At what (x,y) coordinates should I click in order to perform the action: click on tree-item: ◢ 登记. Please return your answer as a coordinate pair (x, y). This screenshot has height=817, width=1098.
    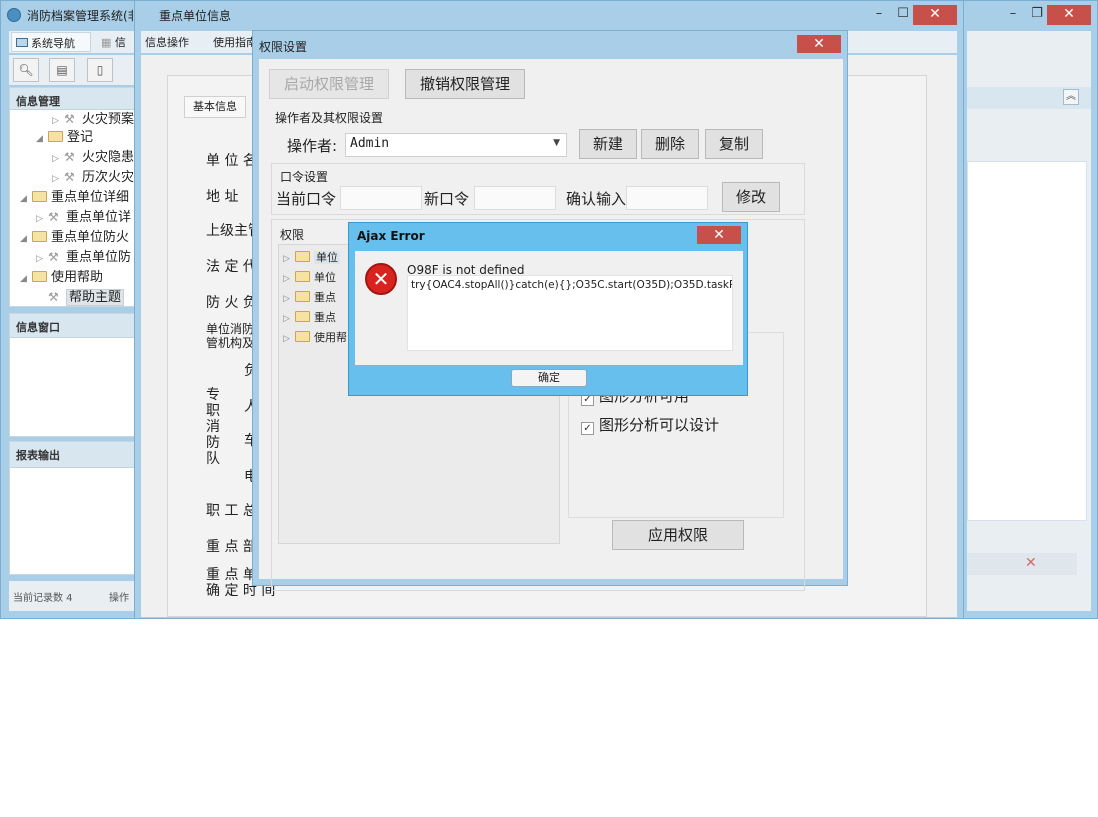
    Looking at the image, I should click on (64, 135).